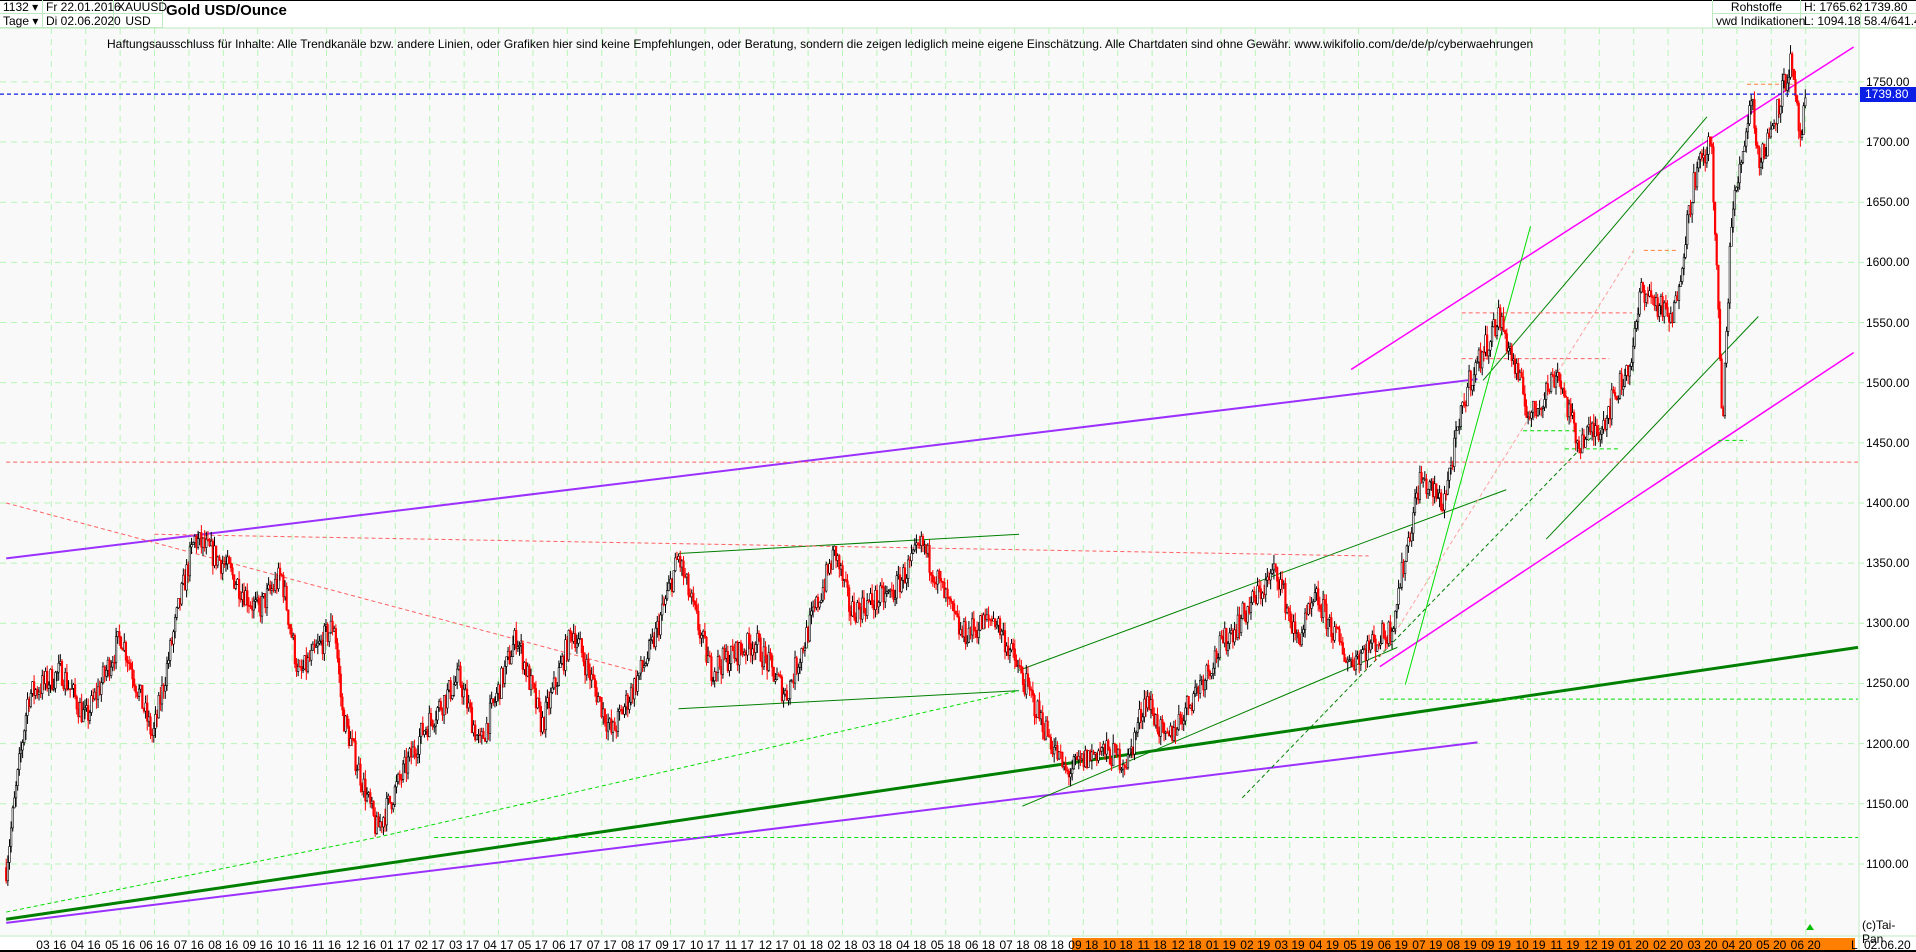 Image resolution: width=1916 pixels, height=952 pixels. Describe the element at coordinates (808, 945) in the screenshot. I see `x-tick-label: 01 18` at that location.